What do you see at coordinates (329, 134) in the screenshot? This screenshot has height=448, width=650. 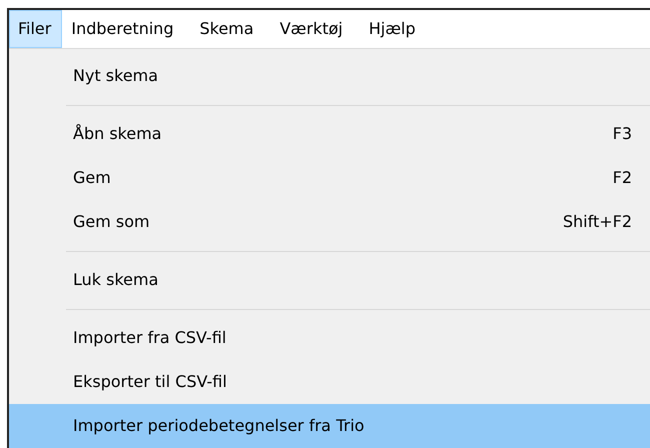 I see `menu-item: Åbn skema F3` at bounding box center [329, 134].